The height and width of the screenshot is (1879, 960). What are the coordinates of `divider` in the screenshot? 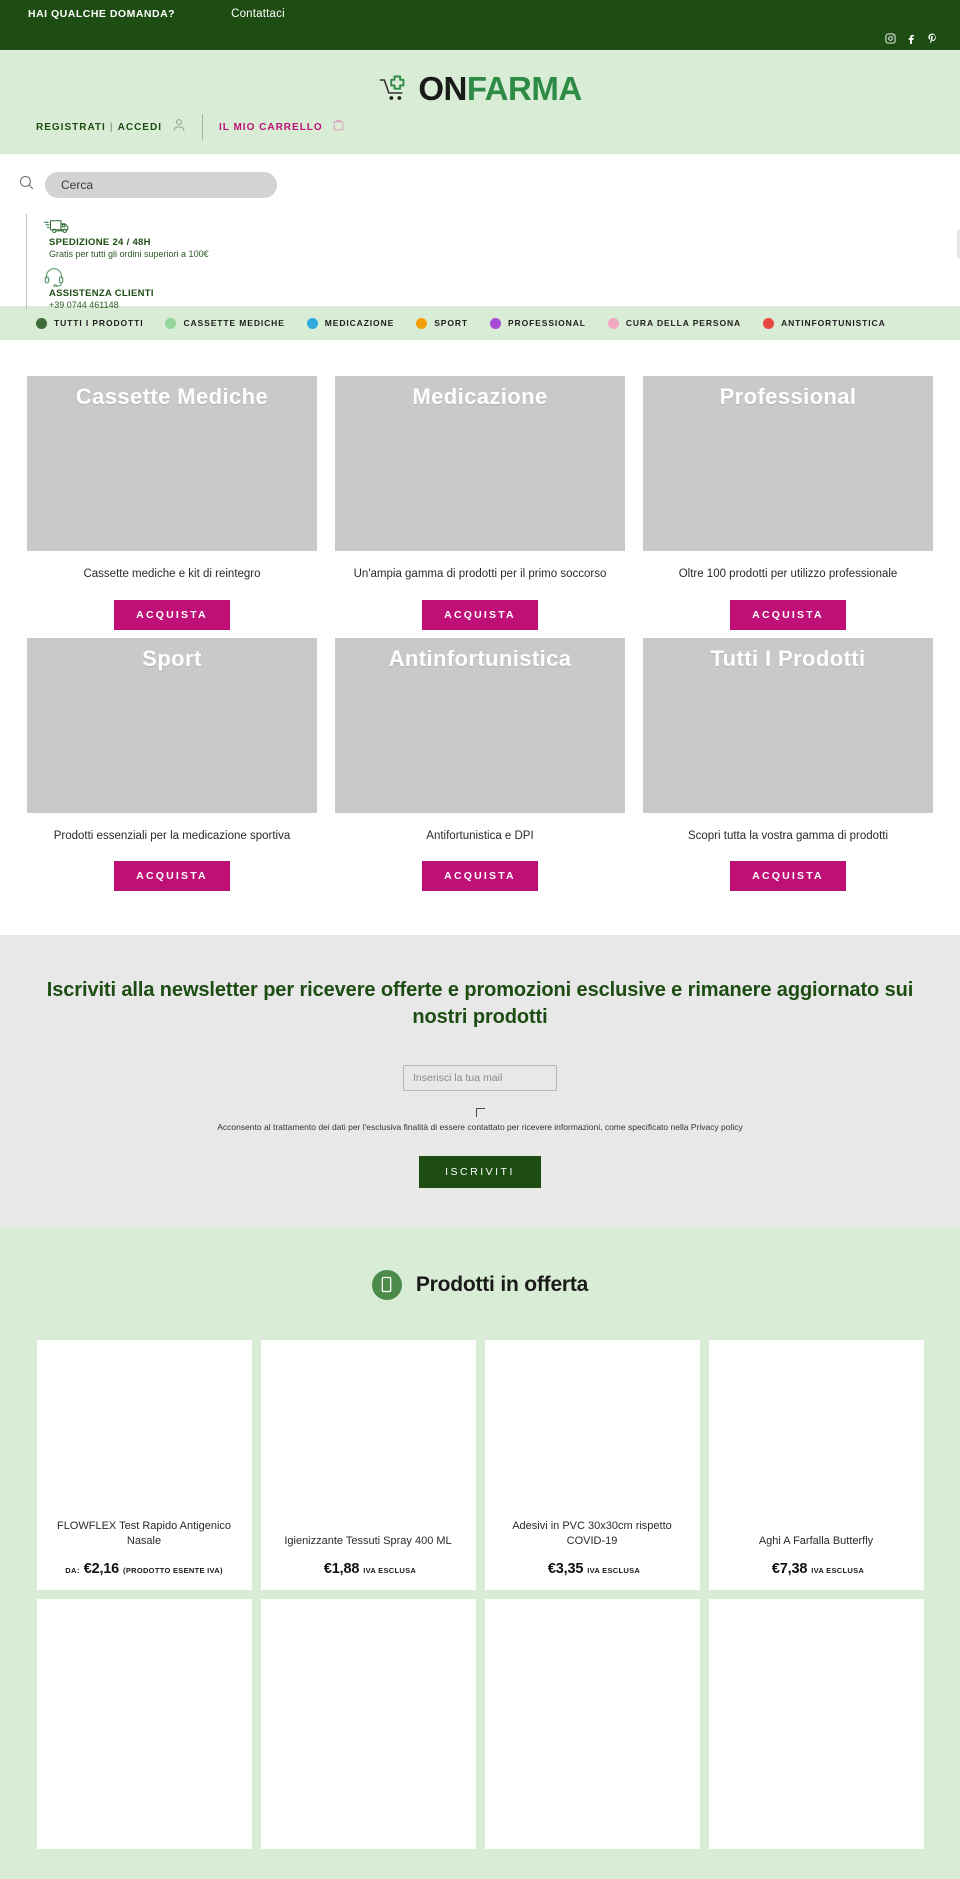 It's located at (202, 127).